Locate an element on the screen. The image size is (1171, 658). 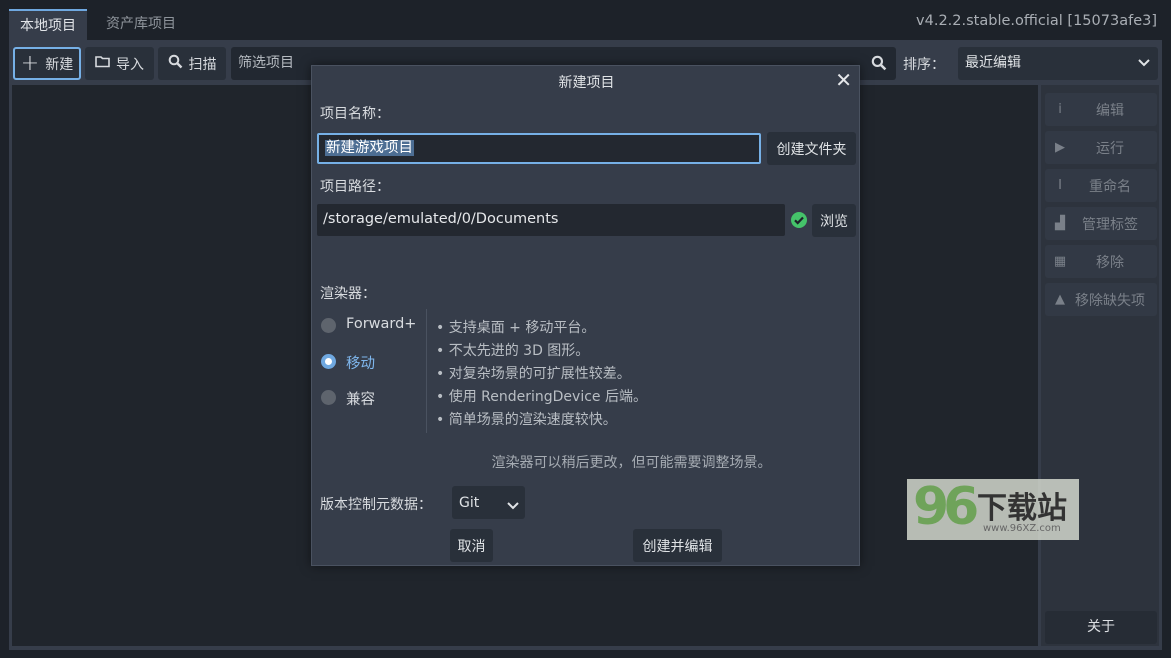
renderer-bullet: • 对复杂场景的可扩展性较差。 is located at coordinates (533, 374).